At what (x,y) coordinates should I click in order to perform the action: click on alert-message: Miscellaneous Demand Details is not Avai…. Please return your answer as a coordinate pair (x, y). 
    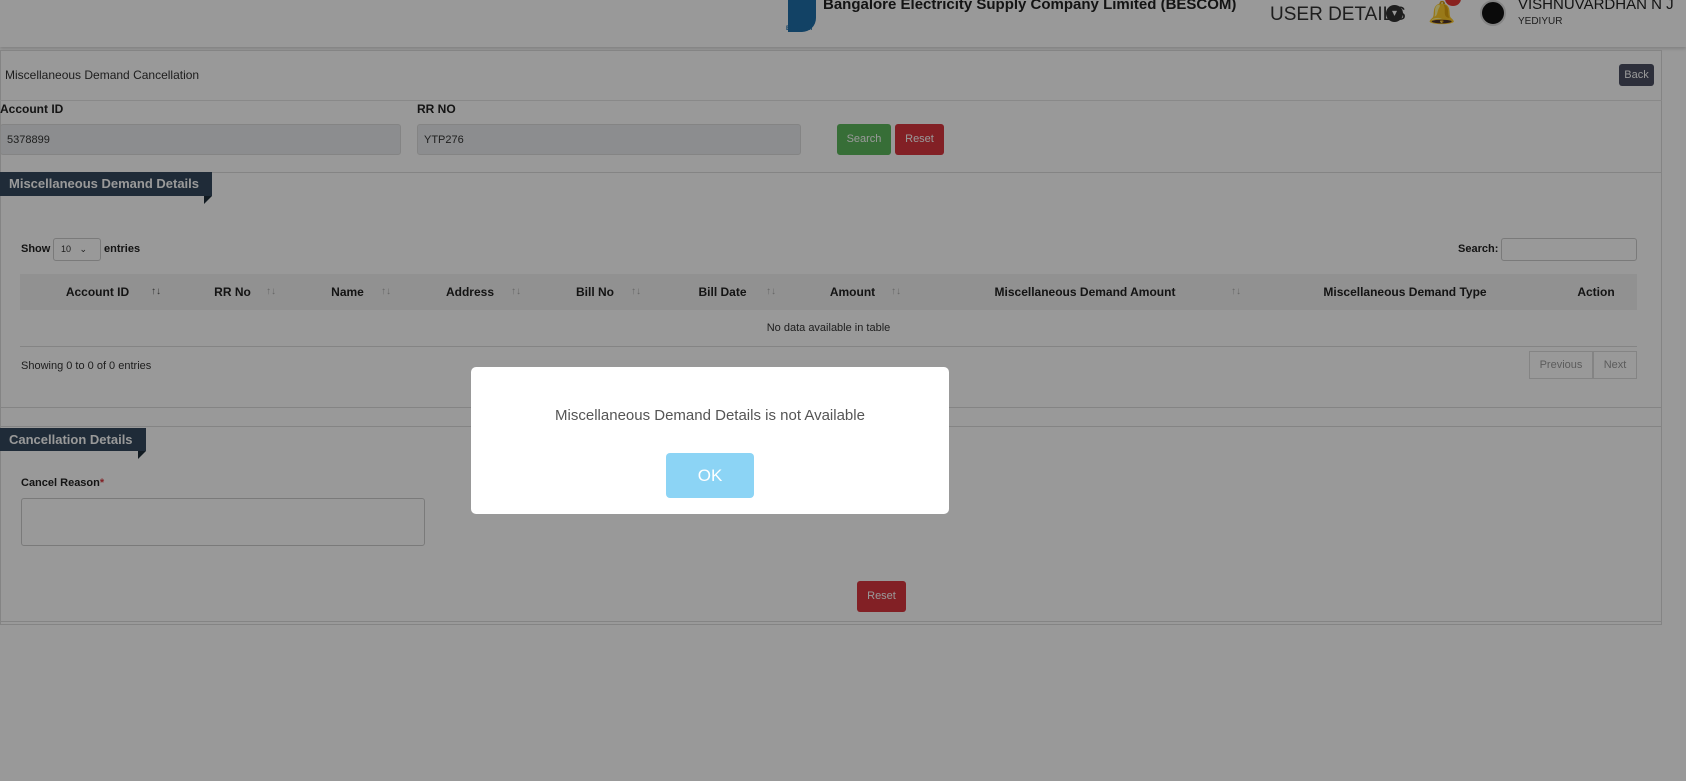
    Looking at the image, I should click on (710, 415).